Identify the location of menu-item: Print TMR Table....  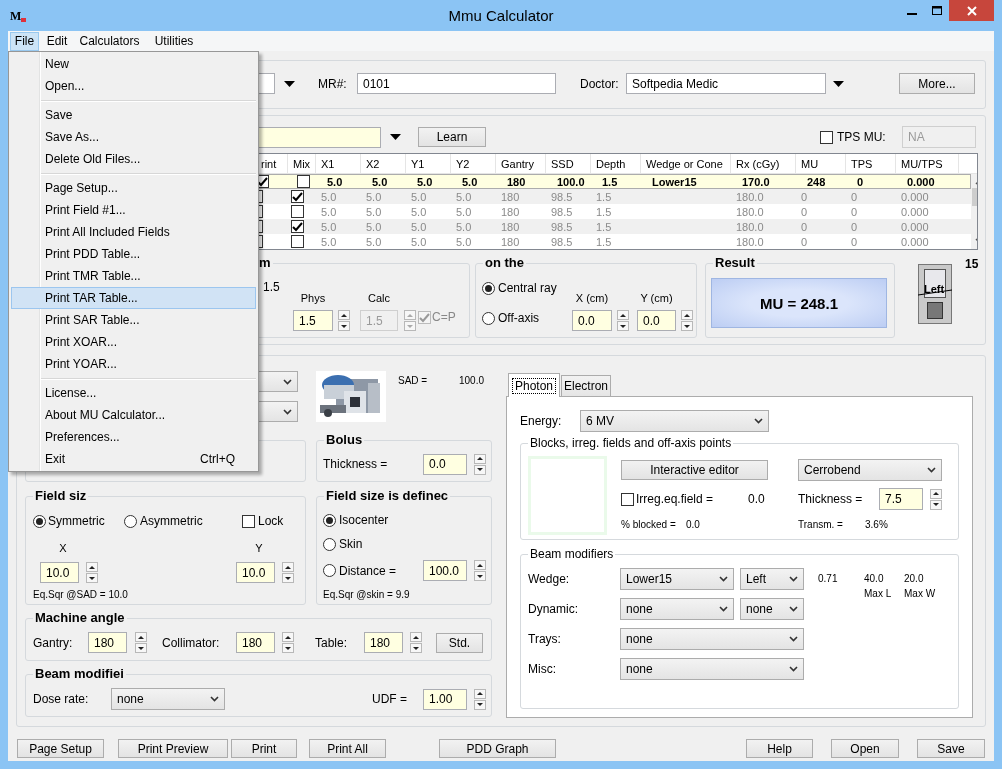
(133, 276).